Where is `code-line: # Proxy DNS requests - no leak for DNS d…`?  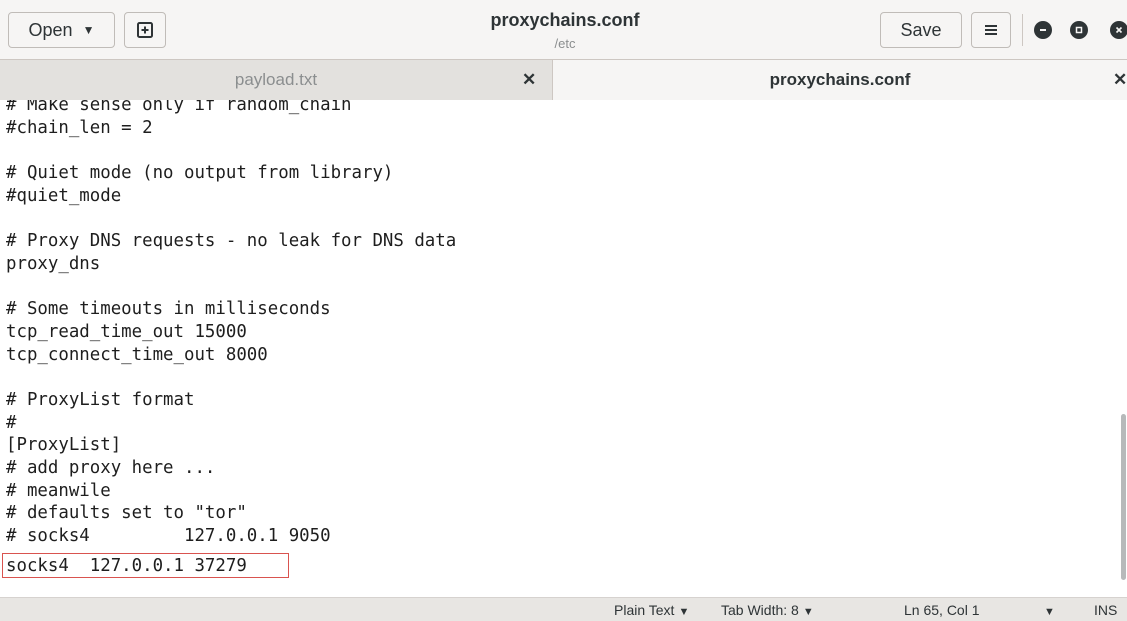
code-line: # Proxy DNS requests - no leak for DNS d… is located at coordinates (231, 241).